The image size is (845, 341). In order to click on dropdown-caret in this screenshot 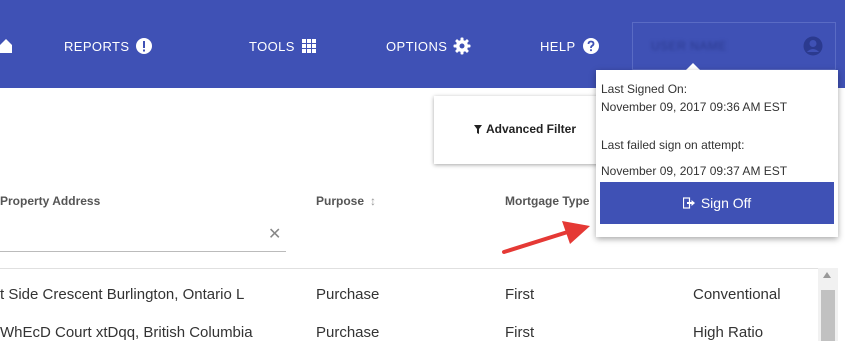, I will do `click(693, 66)`.